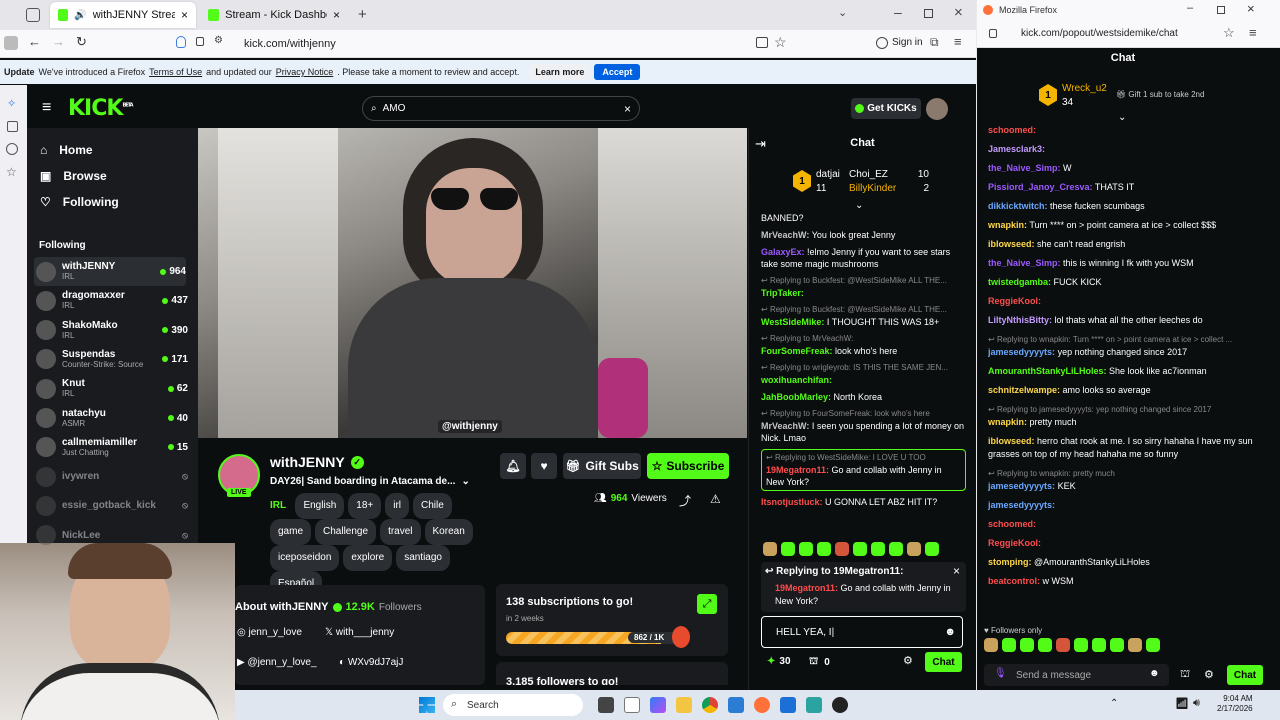 This screenshot has height=720, width=1280. I want to click on notepad-icon, so click(632, 705).